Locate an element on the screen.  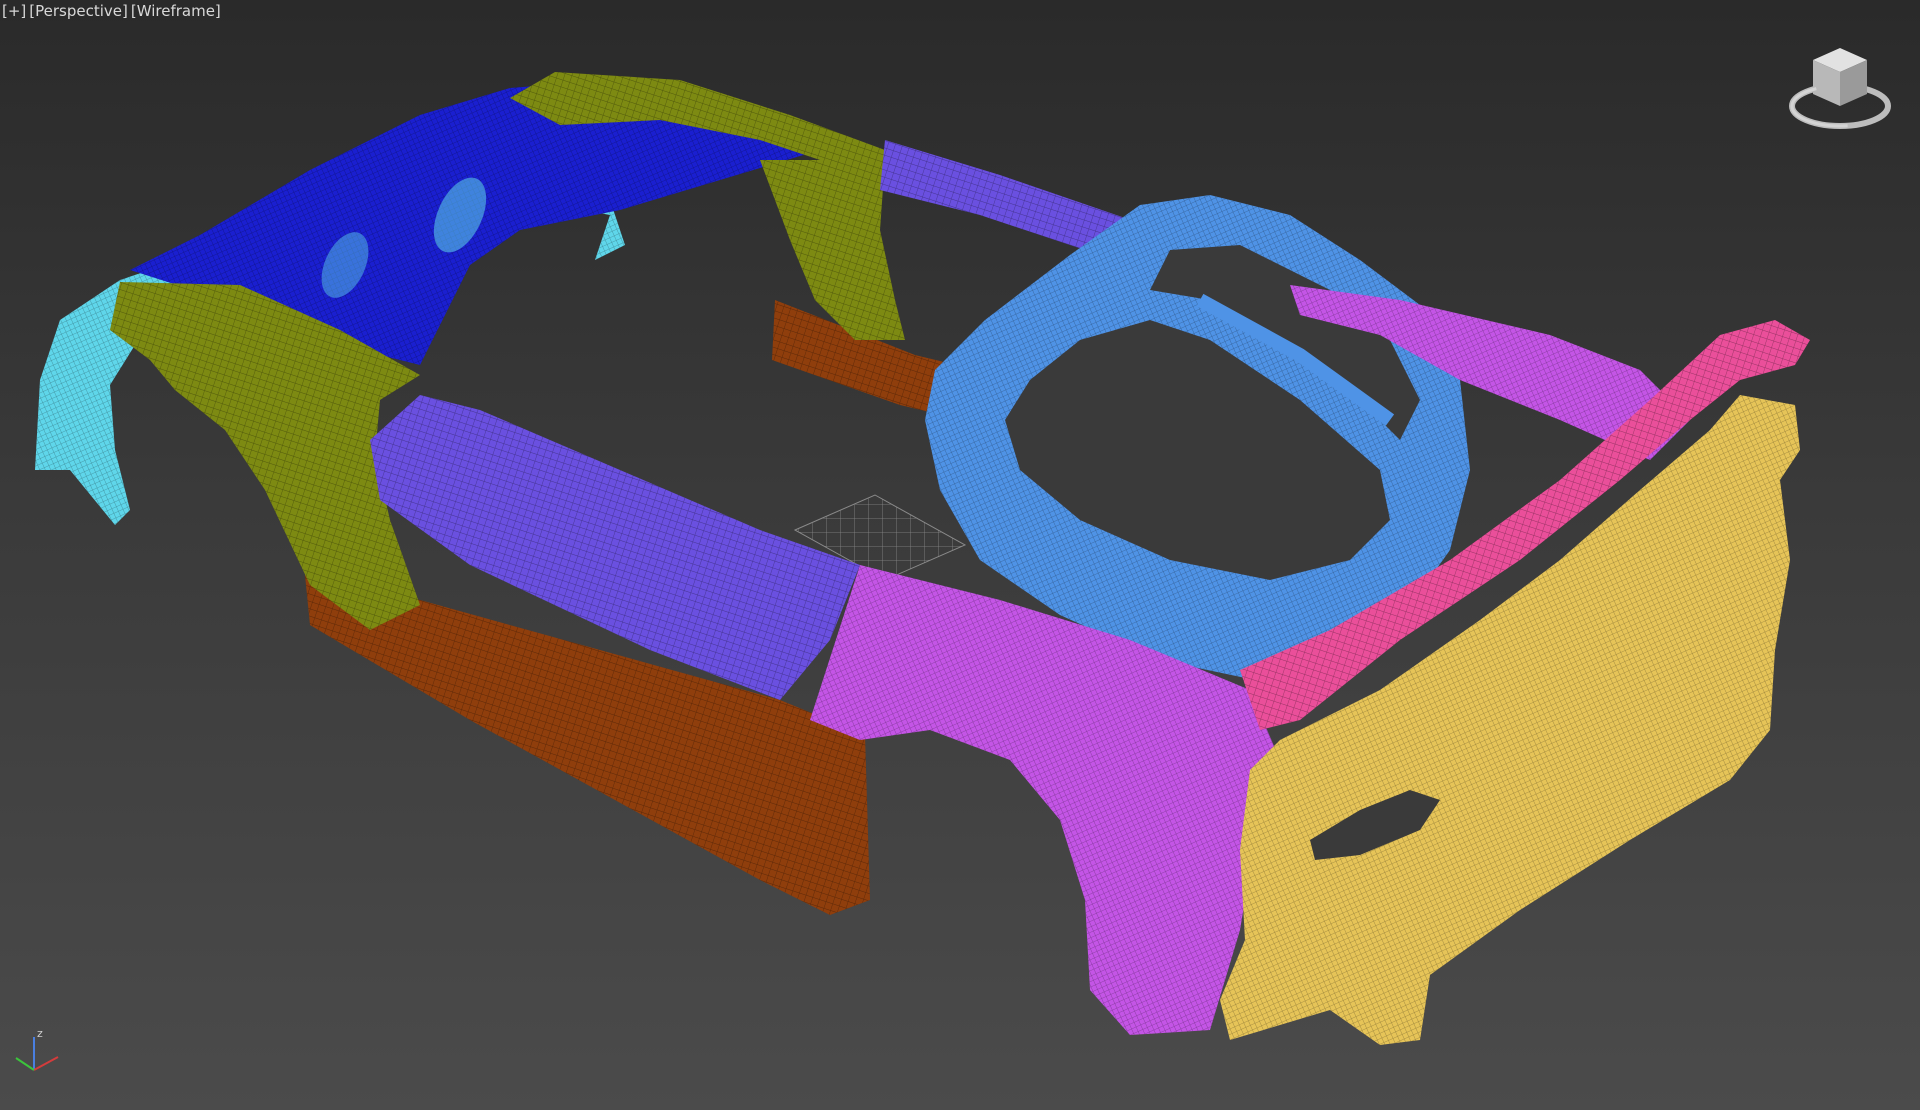
axis-z-label: z is located at coordinates (40, 1033).